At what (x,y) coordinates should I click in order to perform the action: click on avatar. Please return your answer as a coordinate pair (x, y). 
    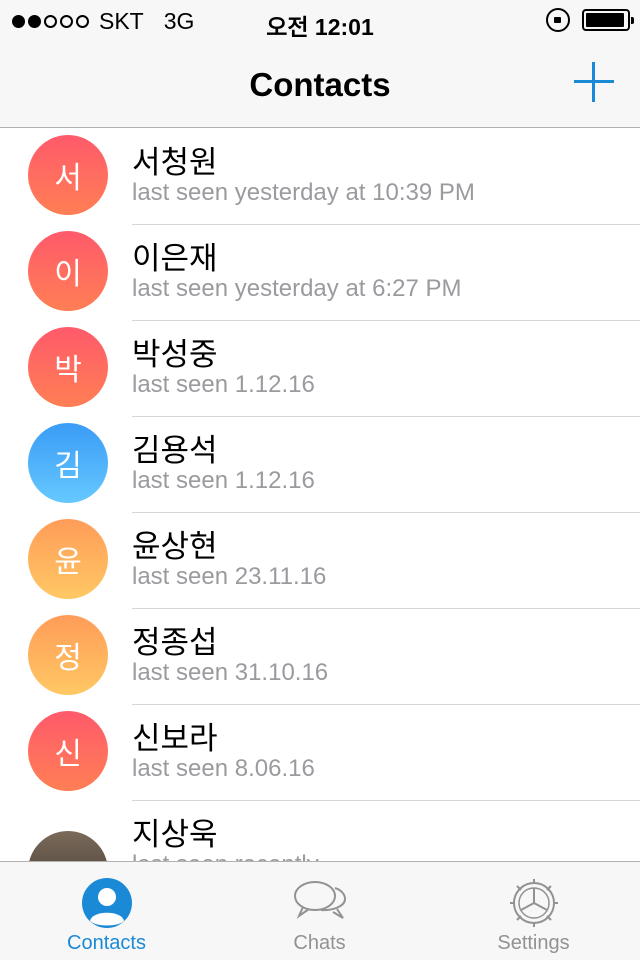
    Looking at the image, I should click on (68, 846).